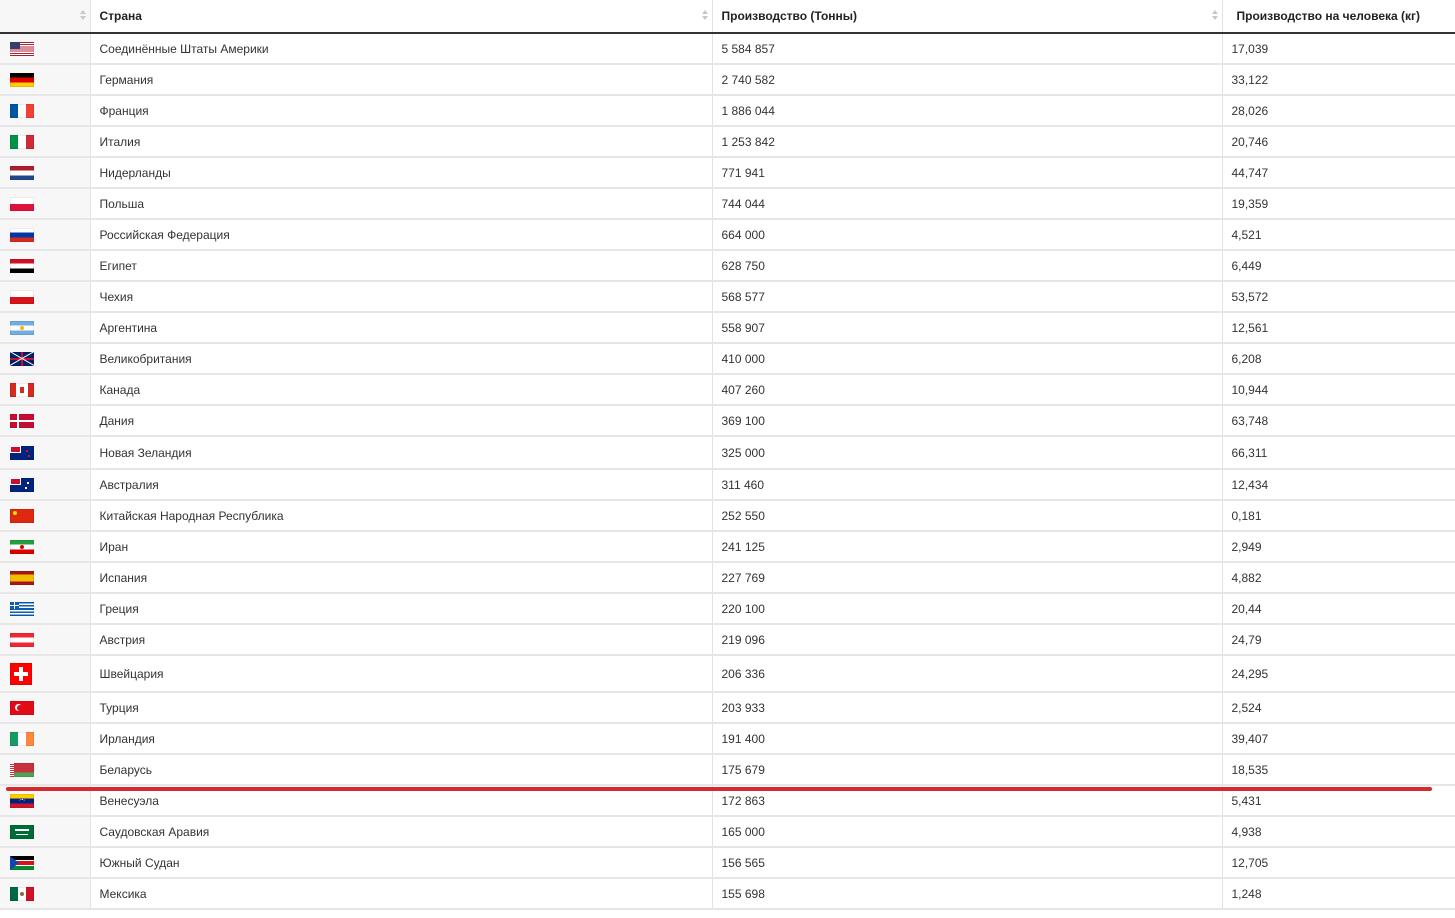  Describe the element at coordinates (22, 577) in the screenshot. I see `spain-flag-icon` at that location.